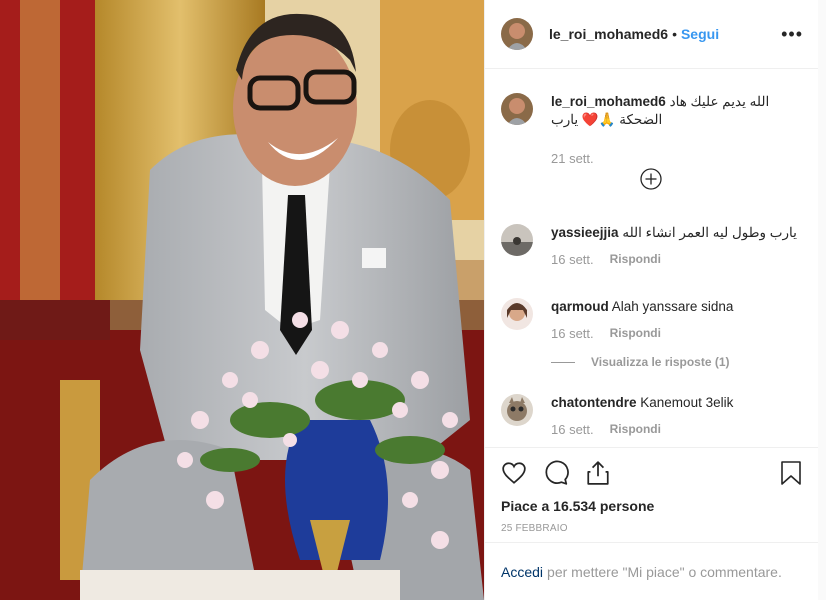  What do you see at coordinates (522, 572) in the screenshot?
I see `login-link: Accedi` at bounding box center [522, 572].